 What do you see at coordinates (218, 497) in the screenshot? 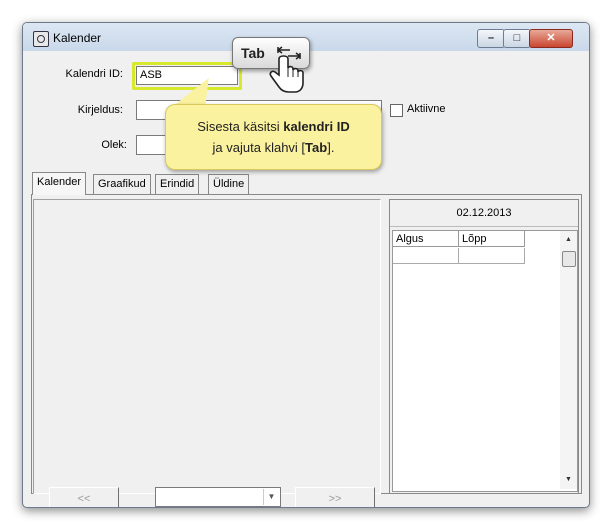
I see `month-combo: ▼` at bounding box center [218, 497].